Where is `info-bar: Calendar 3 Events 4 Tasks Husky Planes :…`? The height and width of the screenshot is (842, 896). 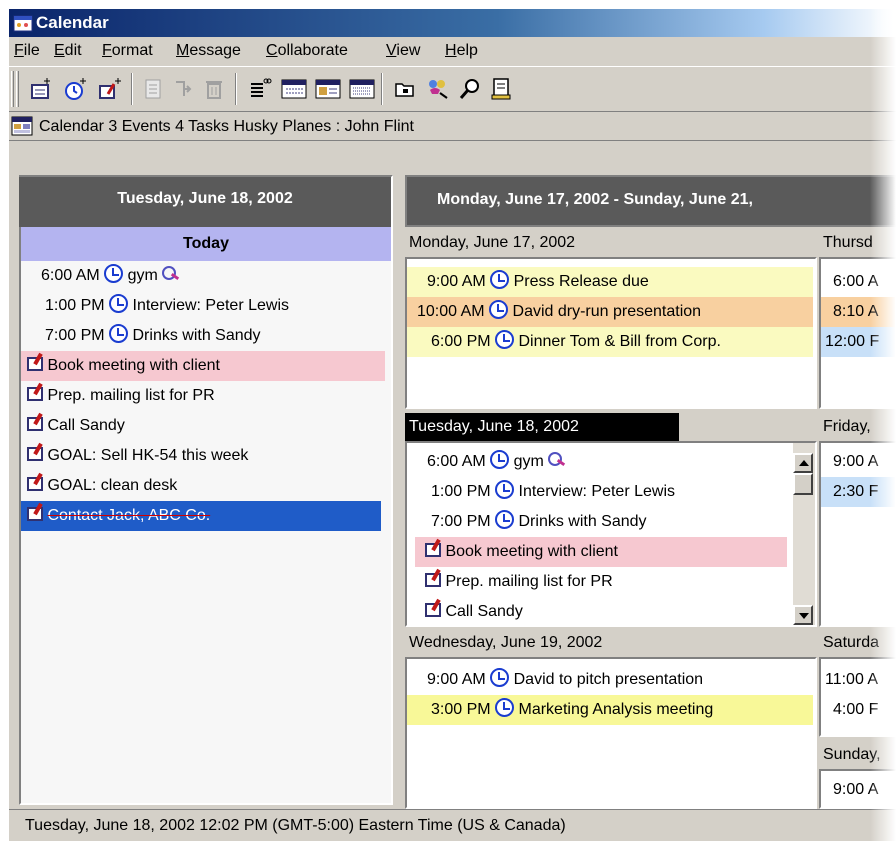
info-bar: Calendar 3 Events 4 Tasks Husky Planes :… is located at coordinates (452, 127).